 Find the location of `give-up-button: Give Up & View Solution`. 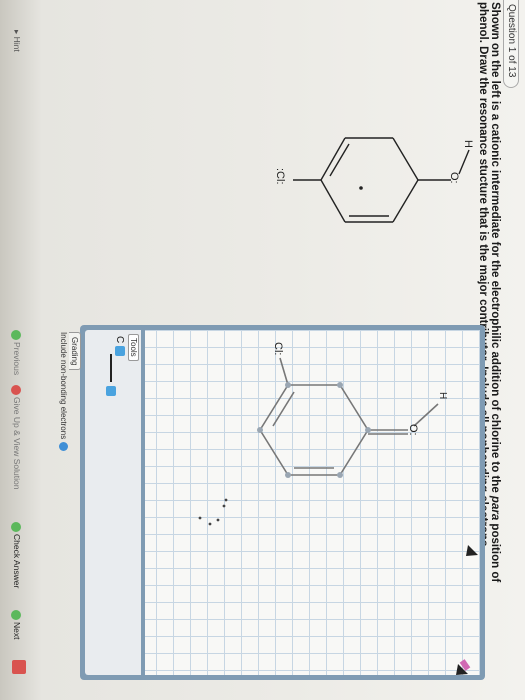

give-up-button: Give Up & View Solution is located at coordinates (16, 437).